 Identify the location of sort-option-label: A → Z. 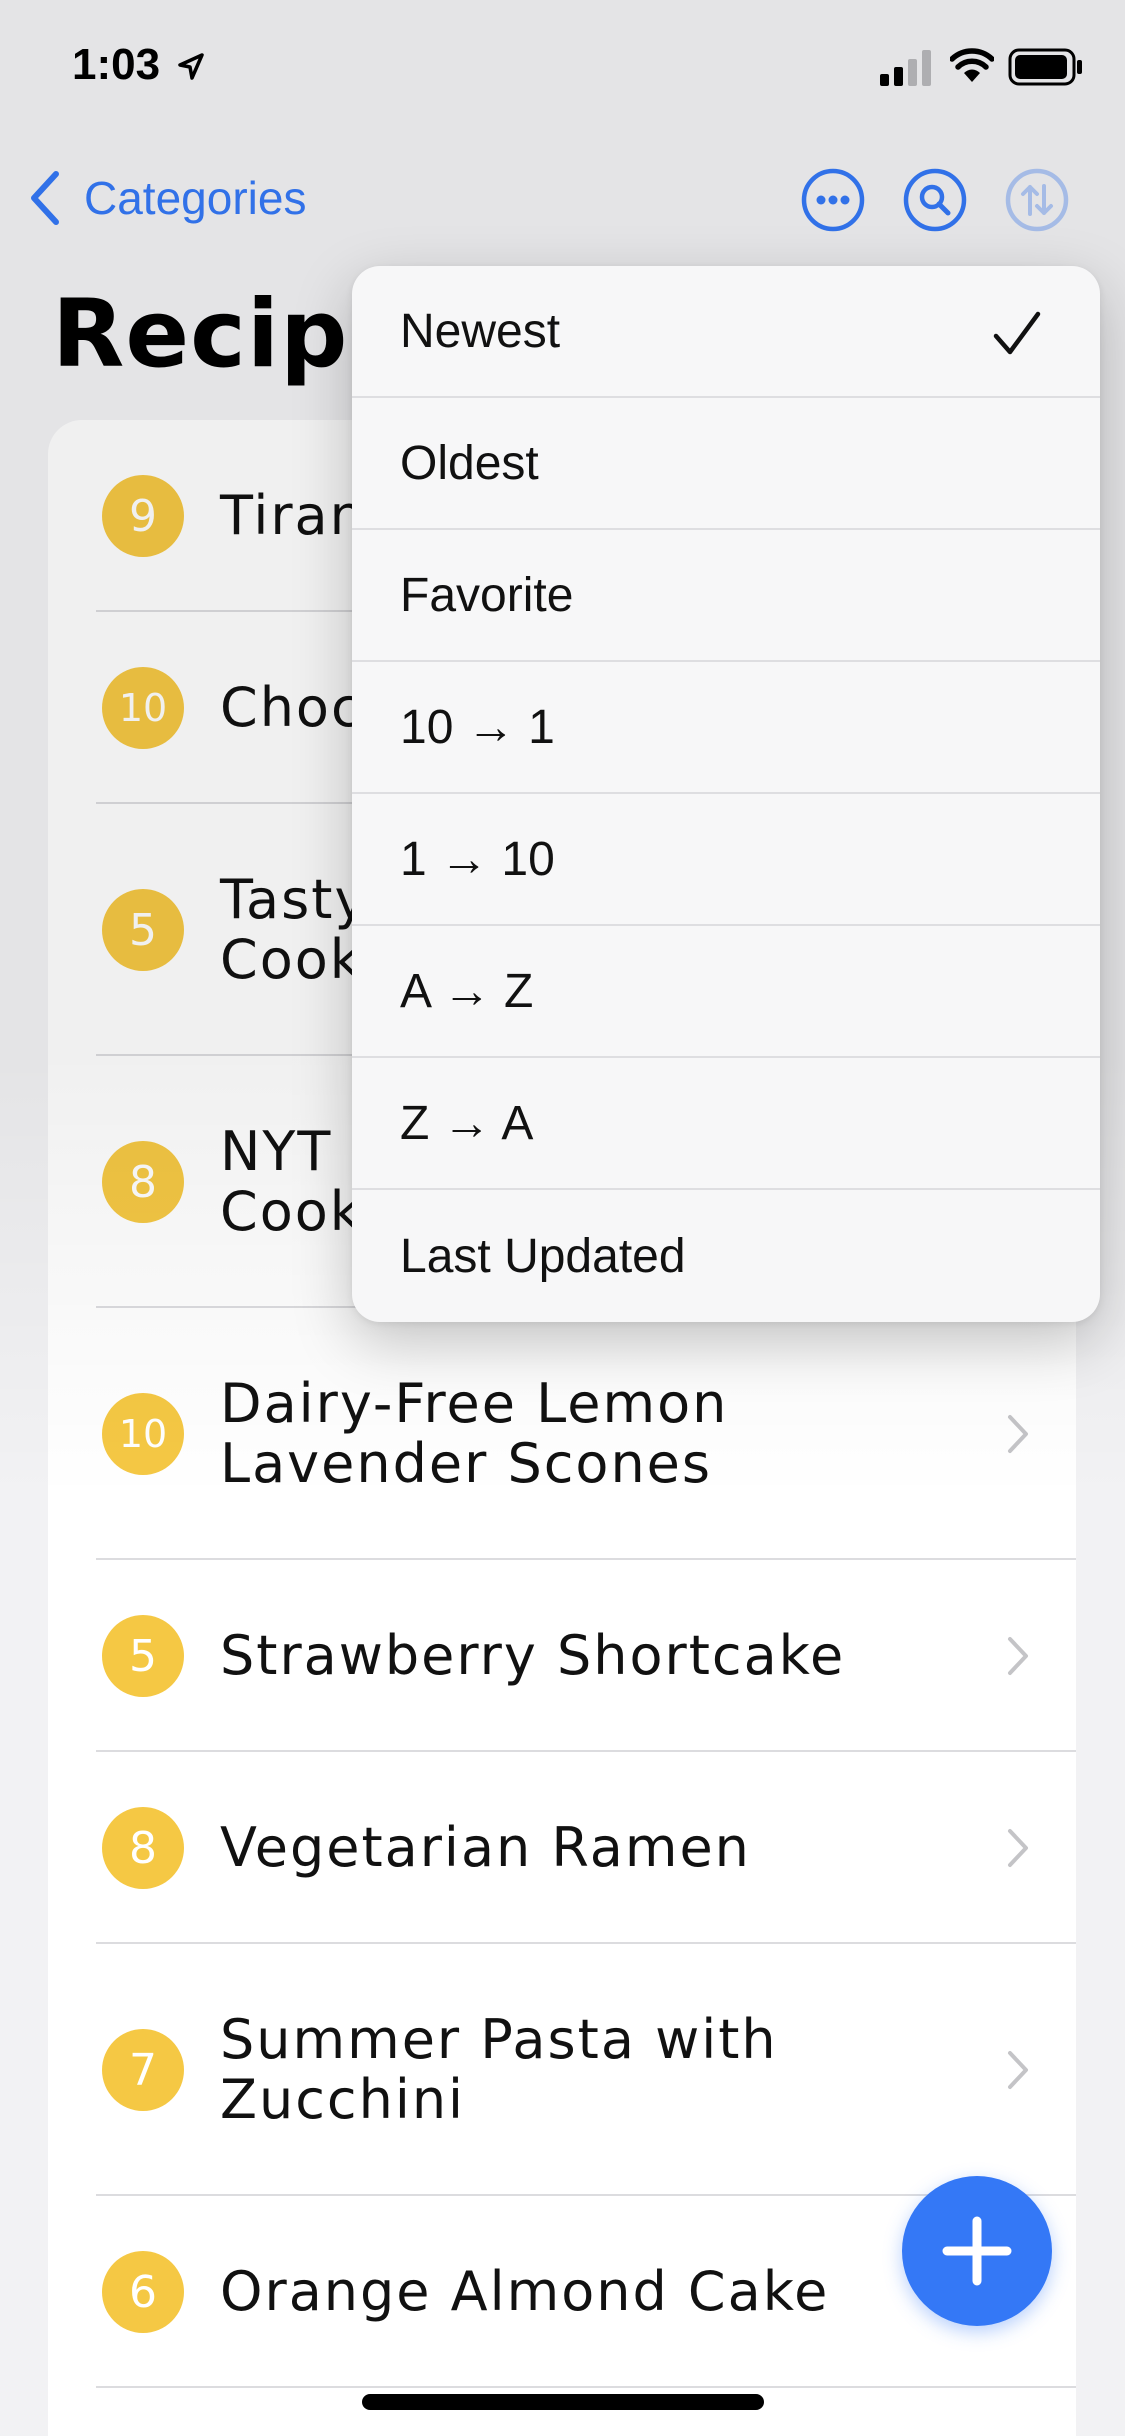
(467, 991).